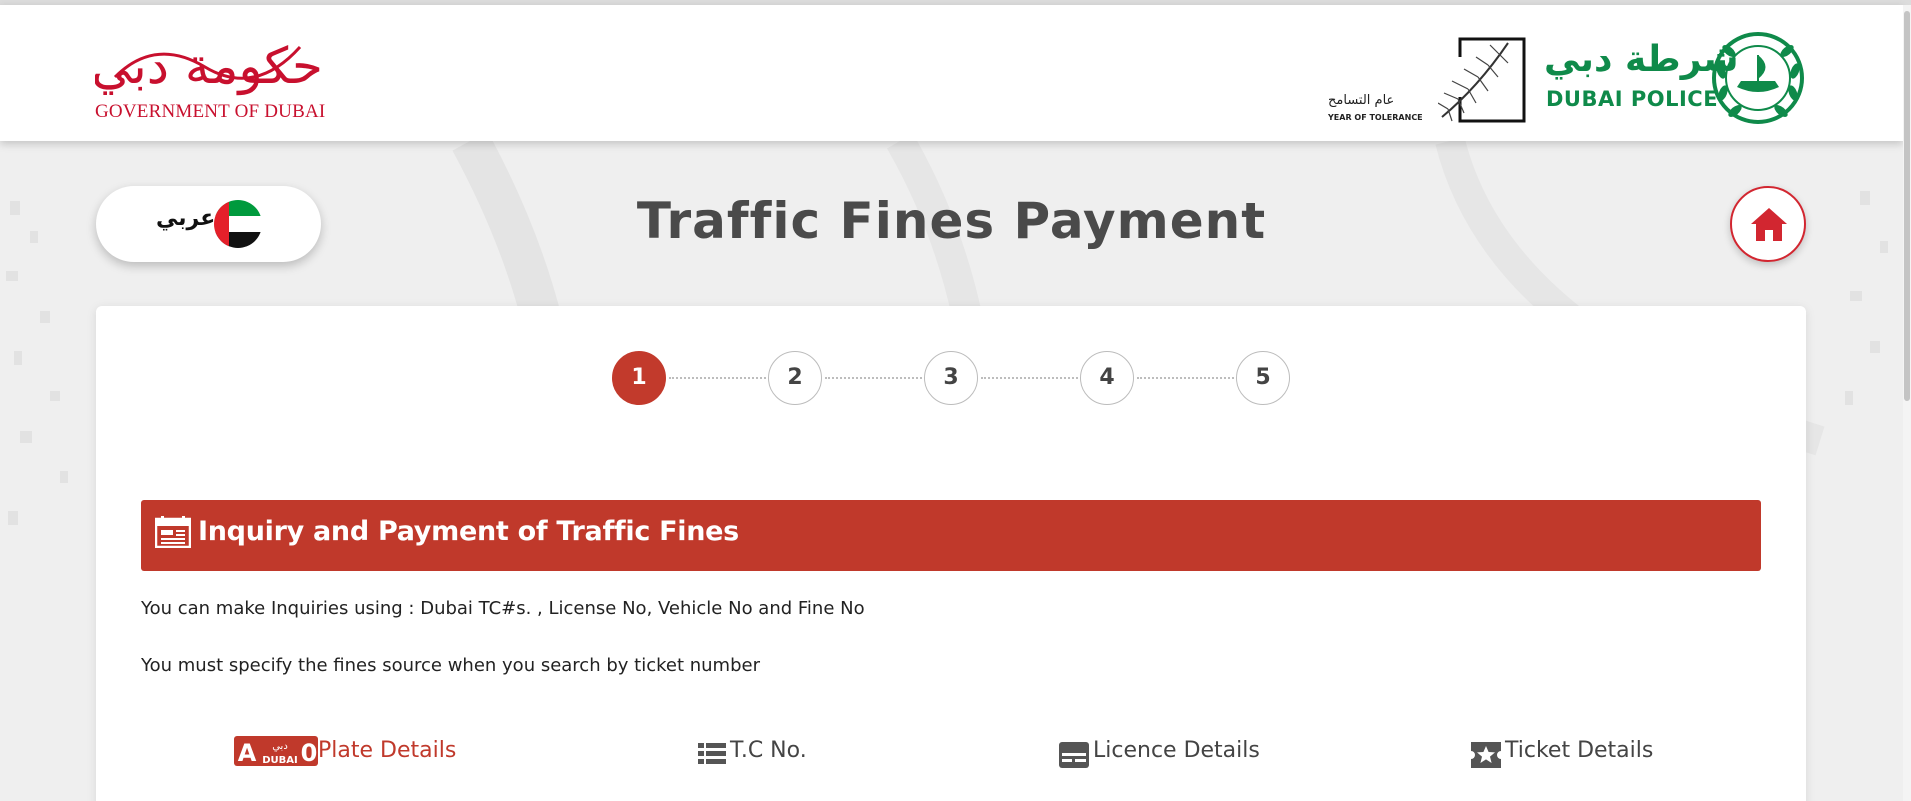 This screenshot has width=1911, height=801. I want to click on year-of-tolerance-logo: عام التسامح YEAR OF TOLERANCE, so click(1428, 77).